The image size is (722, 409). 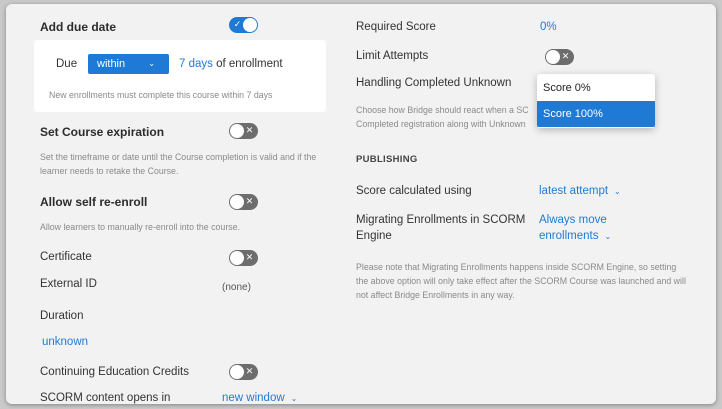 What do you see at coordinates (596, 88) in the screenshot?
I see `dropdown-option-score-0: Score 0%` at bounding box center [596, 88].